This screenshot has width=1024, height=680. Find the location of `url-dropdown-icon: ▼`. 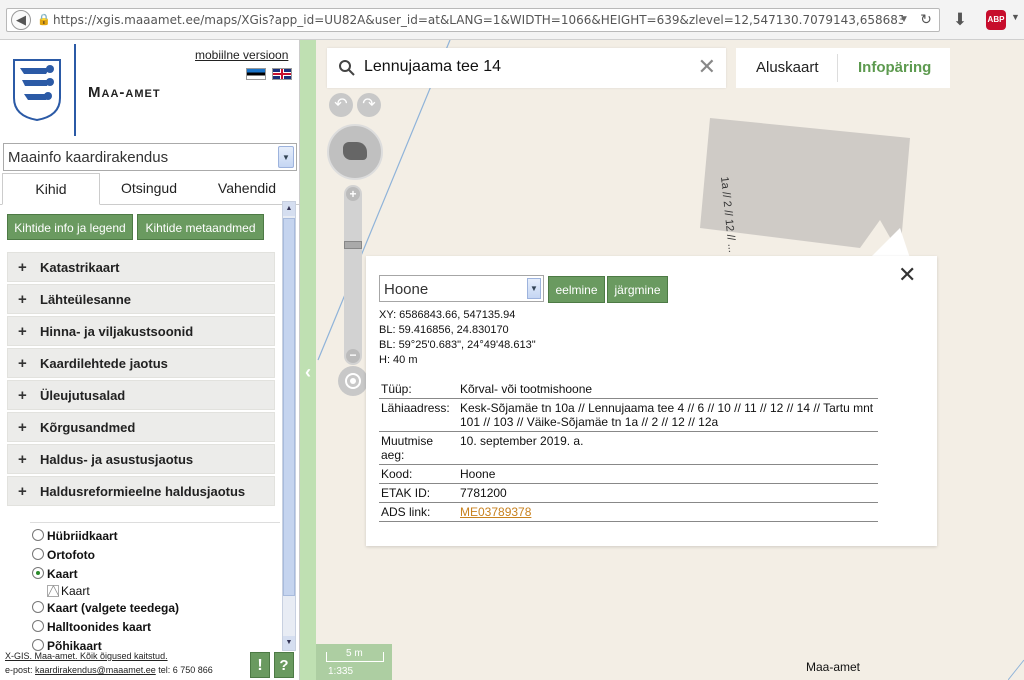

url-dropdown-icon: ▼ is located at coordinates (906, 20).